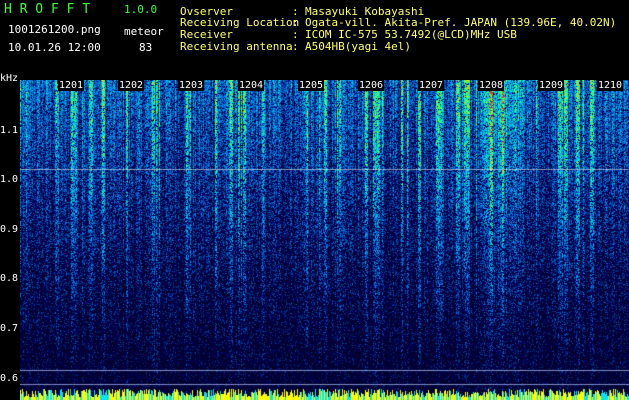 This screenshot has width=629, height=400. What do you see at coordinates (47, 9) in the screenshot?
I see `app-title: H R O F F T` at bounding box center [47, 9].